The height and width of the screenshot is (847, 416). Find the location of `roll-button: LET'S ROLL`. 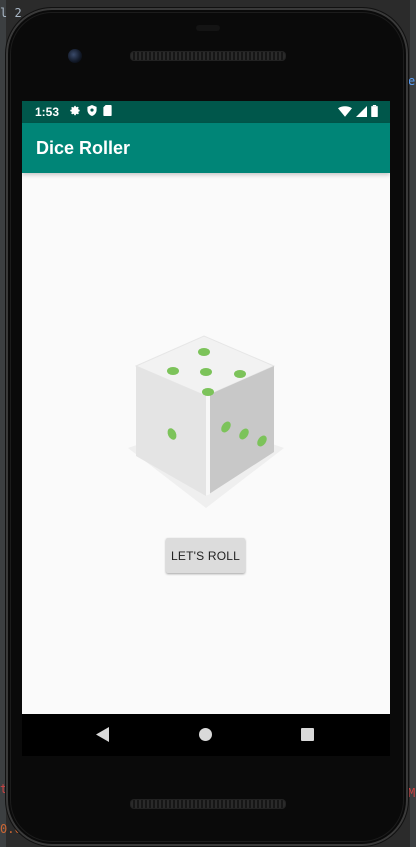

roll-button: LET'S ROLL is located at coordinates (205, 555).